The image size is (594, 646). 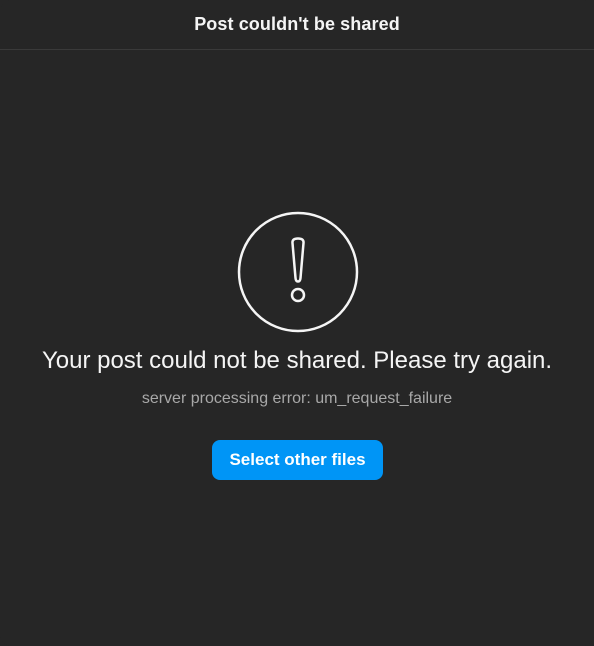 I want to click on alert-exclamation-icon, so click(x=298, y=272).